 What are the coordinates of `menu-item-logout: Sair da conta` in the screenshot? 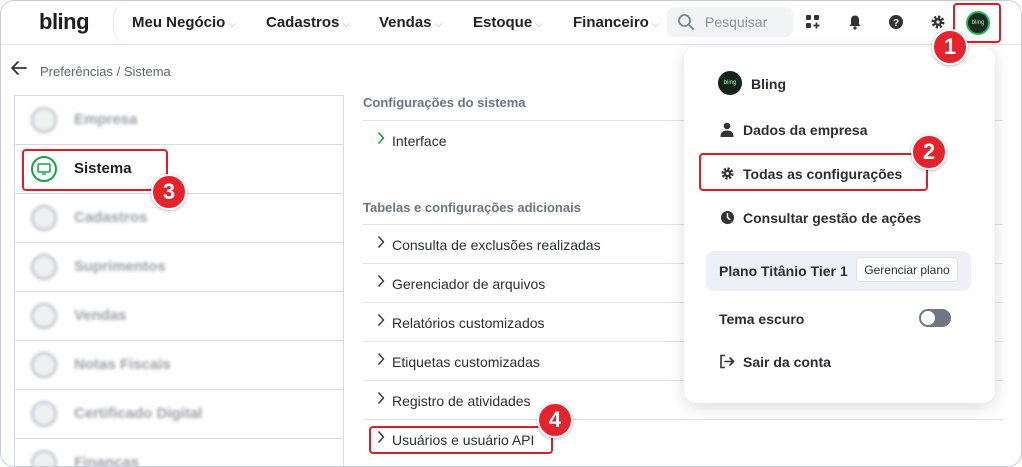 It's located at (787, 362).